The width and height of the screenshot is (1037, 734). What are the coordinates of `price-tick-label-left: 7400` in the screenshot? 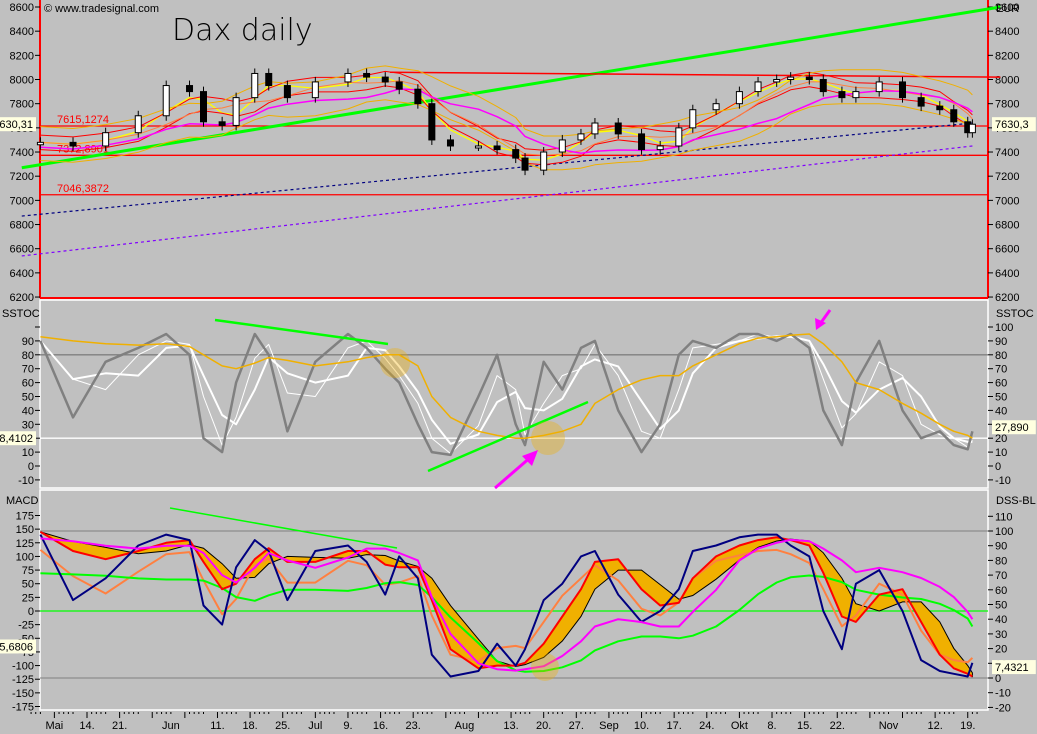 It's located at (22, 153).